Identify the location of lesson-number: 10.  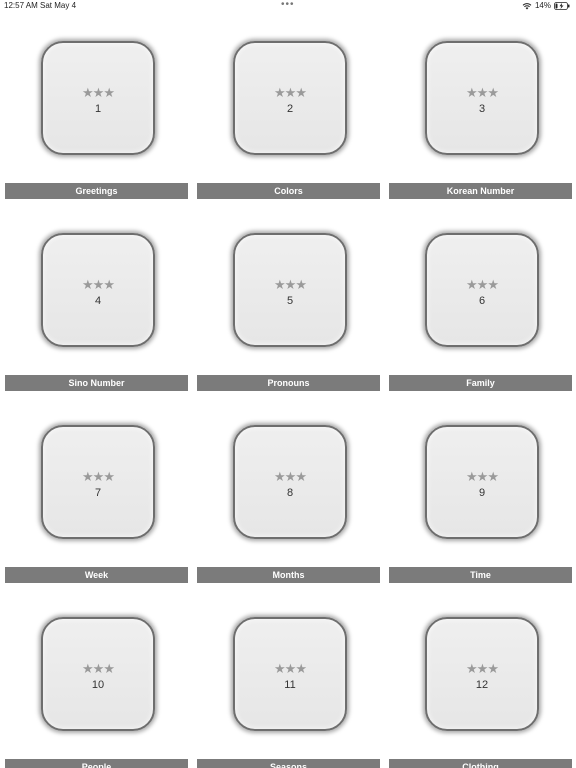
(98, 685).